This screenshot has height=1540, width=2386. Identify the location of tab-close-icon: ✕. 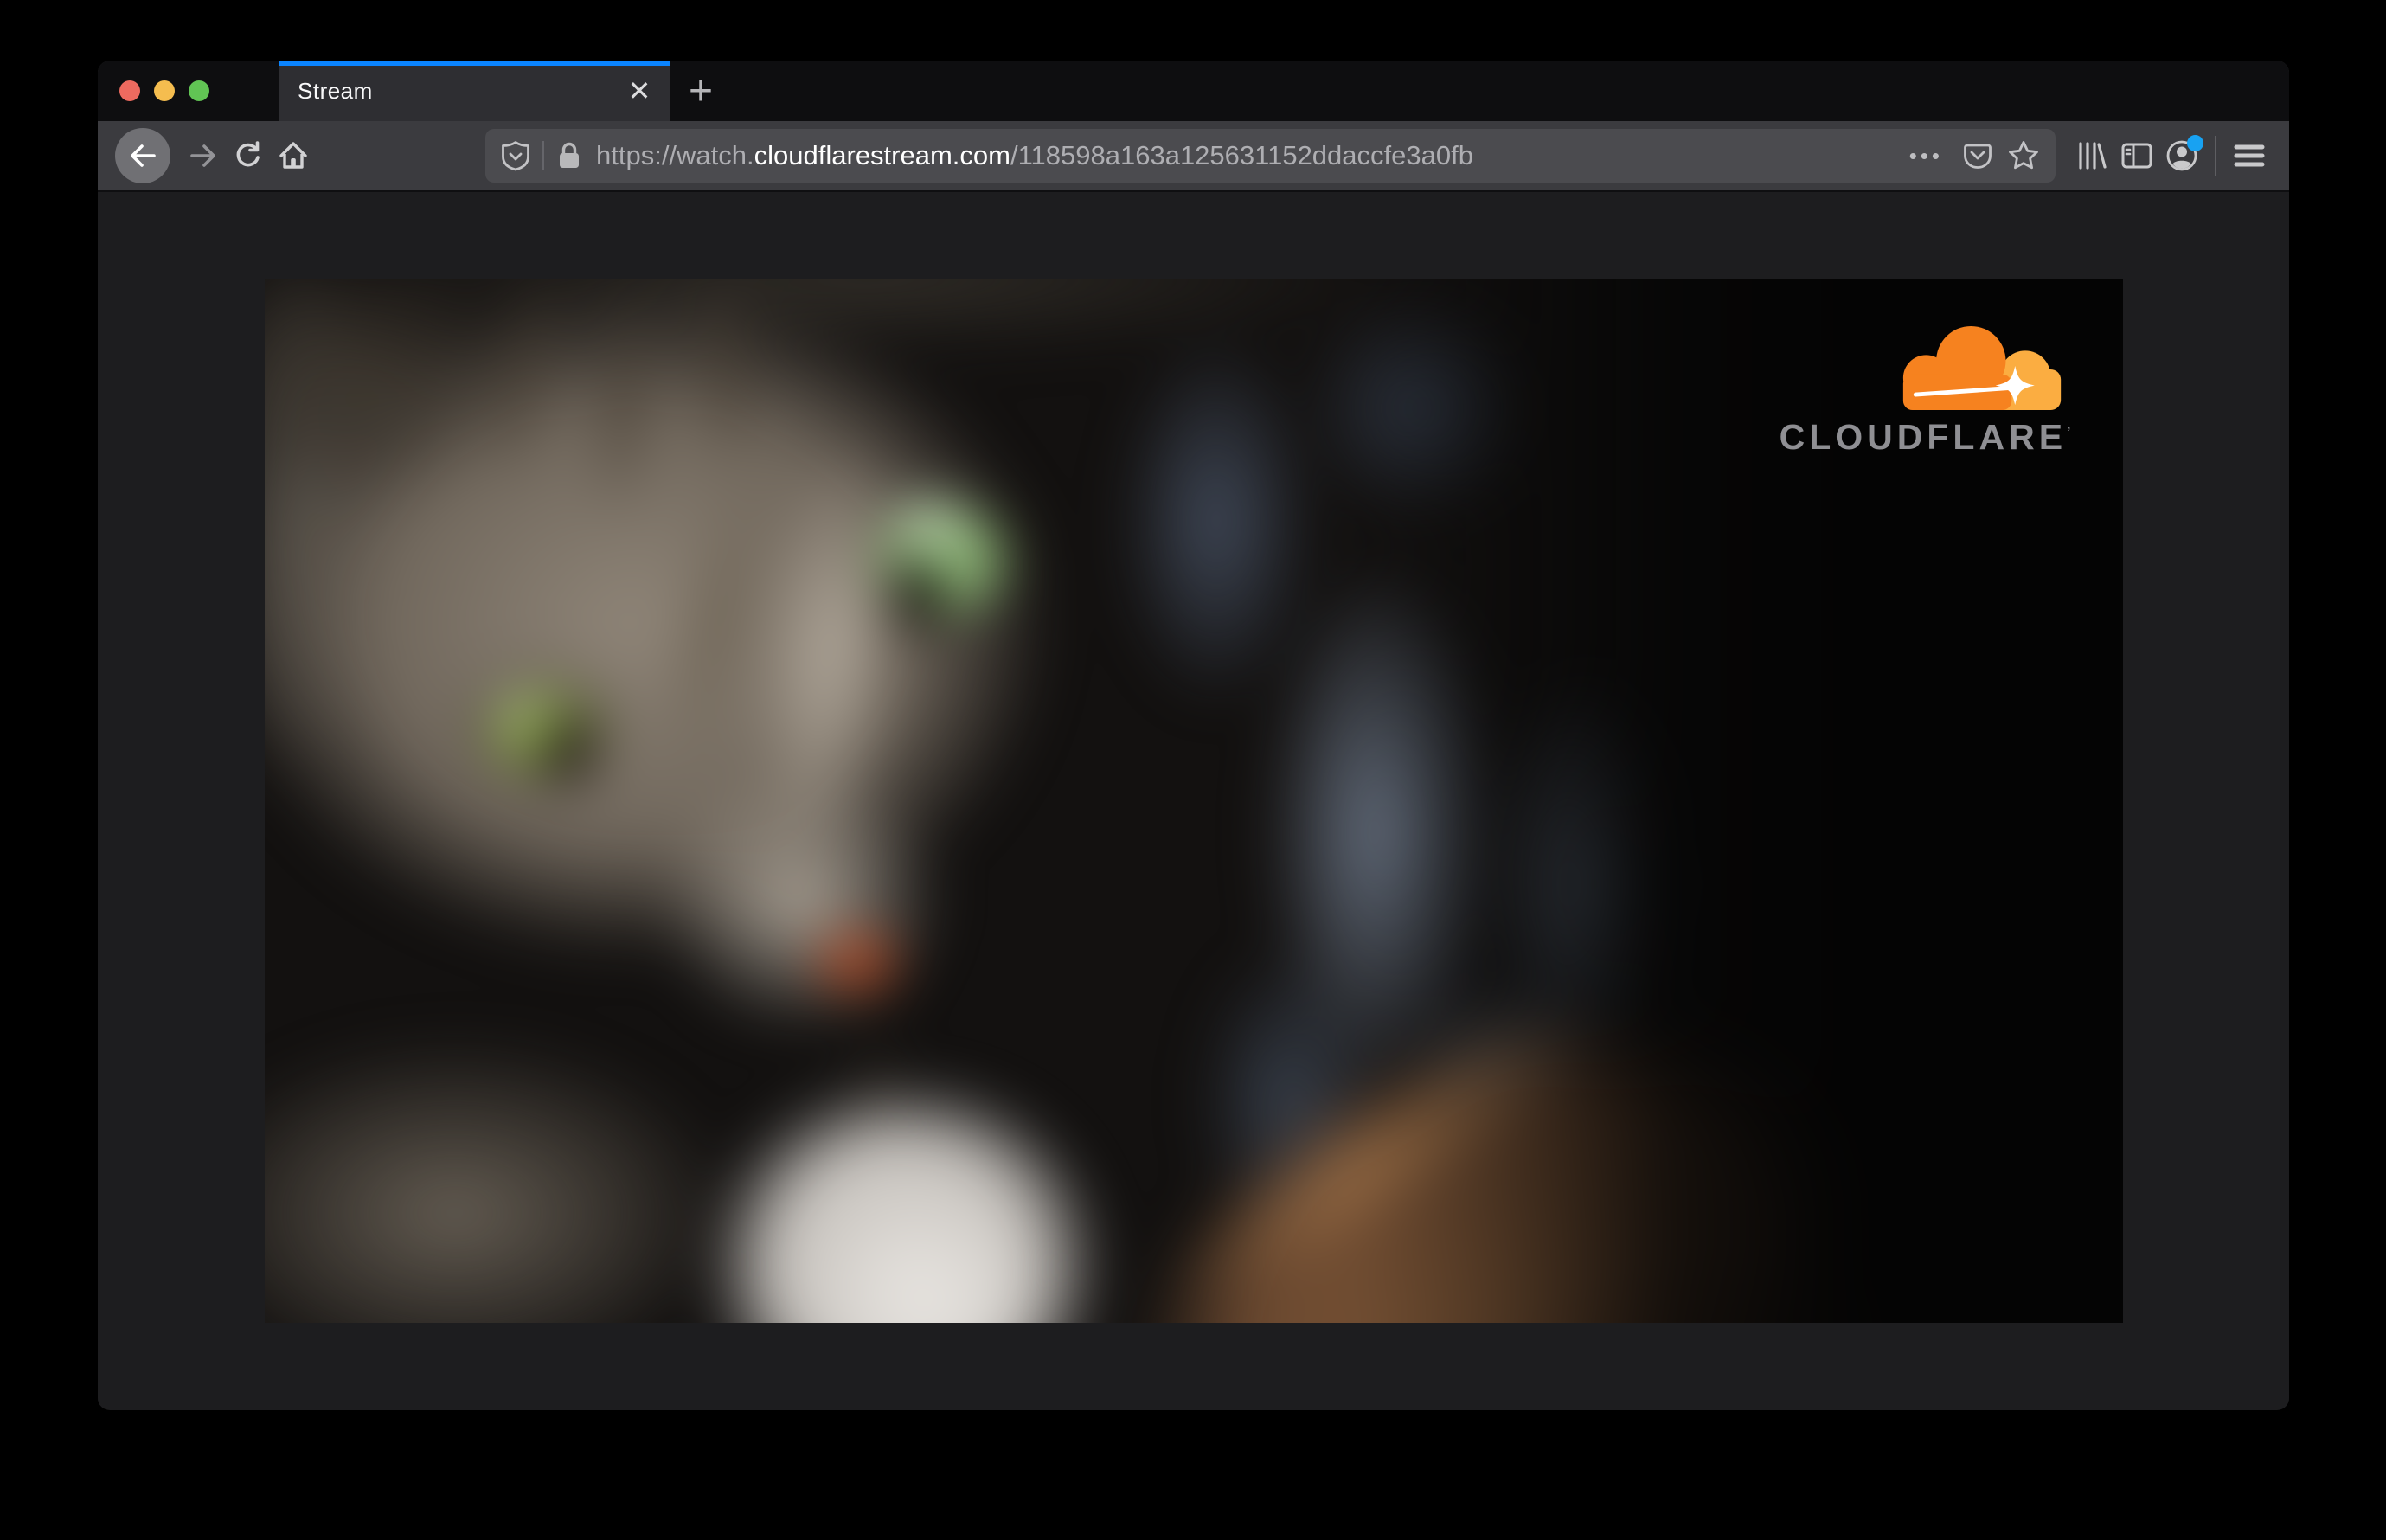
(639, 91).